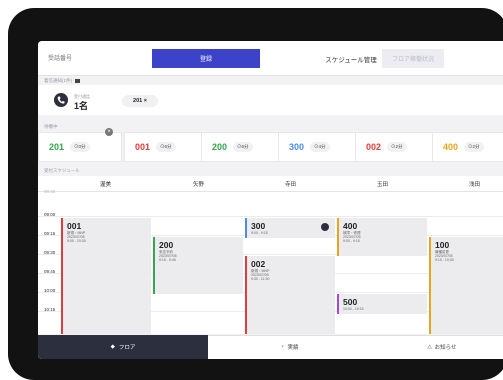 The height and width of the screenshot is (380, 503). Describe the element at coordinates (442, 245) in the screenshot. I see `appointment-code: 100` at that location.